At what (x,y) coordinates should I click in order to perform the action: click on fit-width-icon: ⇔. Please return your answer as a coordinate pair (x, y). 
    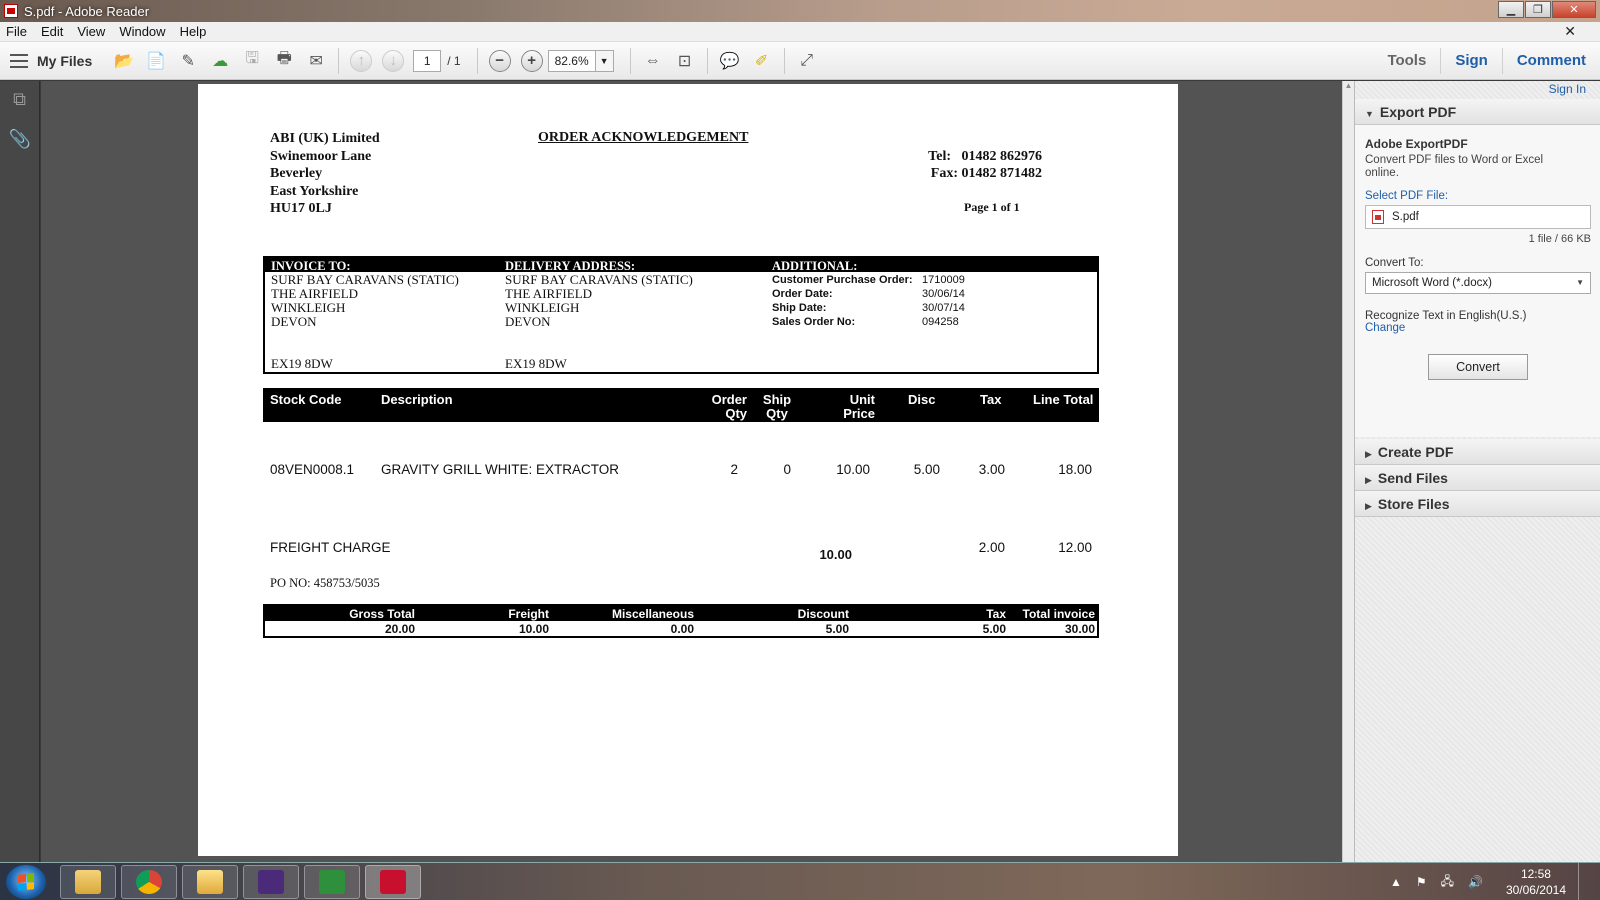
    Looking at the image, I should click on (653, 61).